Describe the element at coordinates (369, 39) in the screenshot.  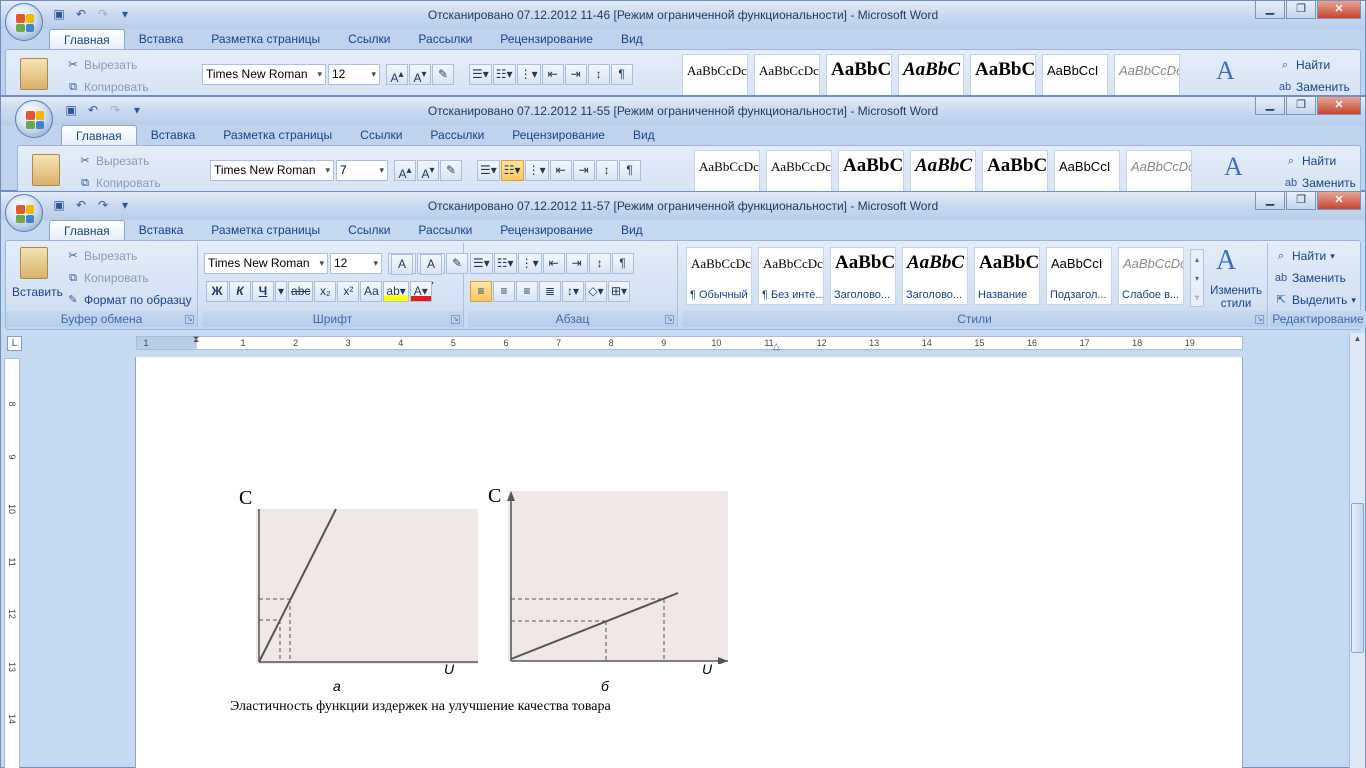
I see `tab-references: Ссылки` at that location.